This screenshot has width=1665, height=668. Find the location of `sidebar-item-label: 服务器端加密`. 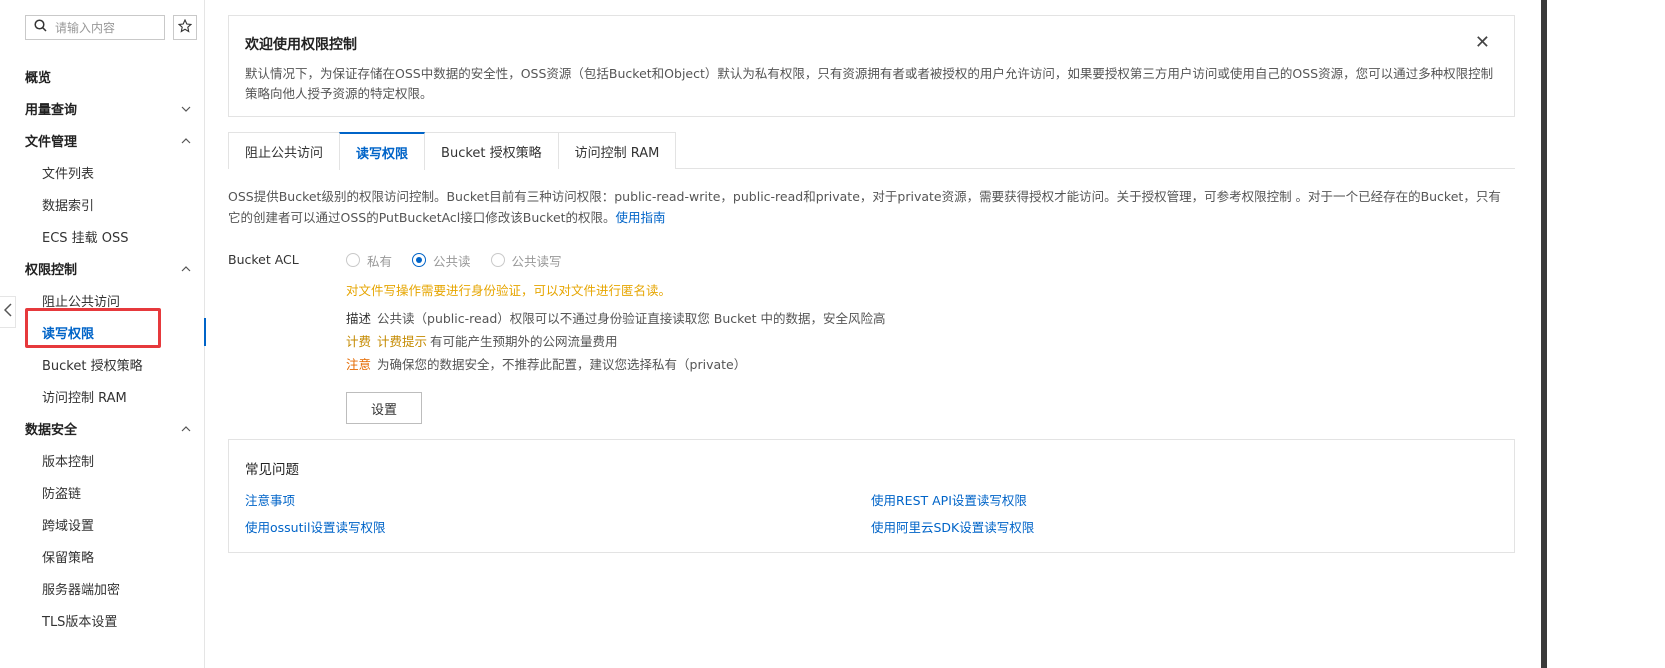

sidebar-item-label: 服务器端加密 is located at coordinates (81, 590).